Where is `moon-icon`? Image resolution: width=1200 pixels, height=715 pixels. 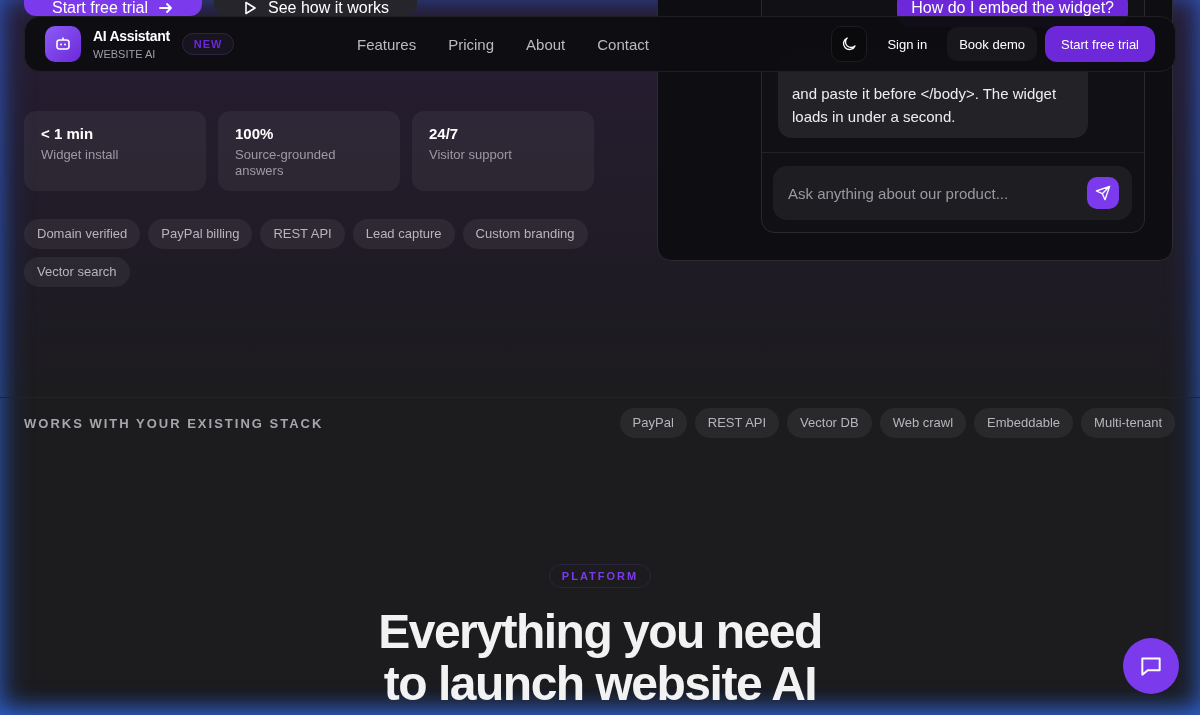
moon-icon is located at coordinates (849, 44).